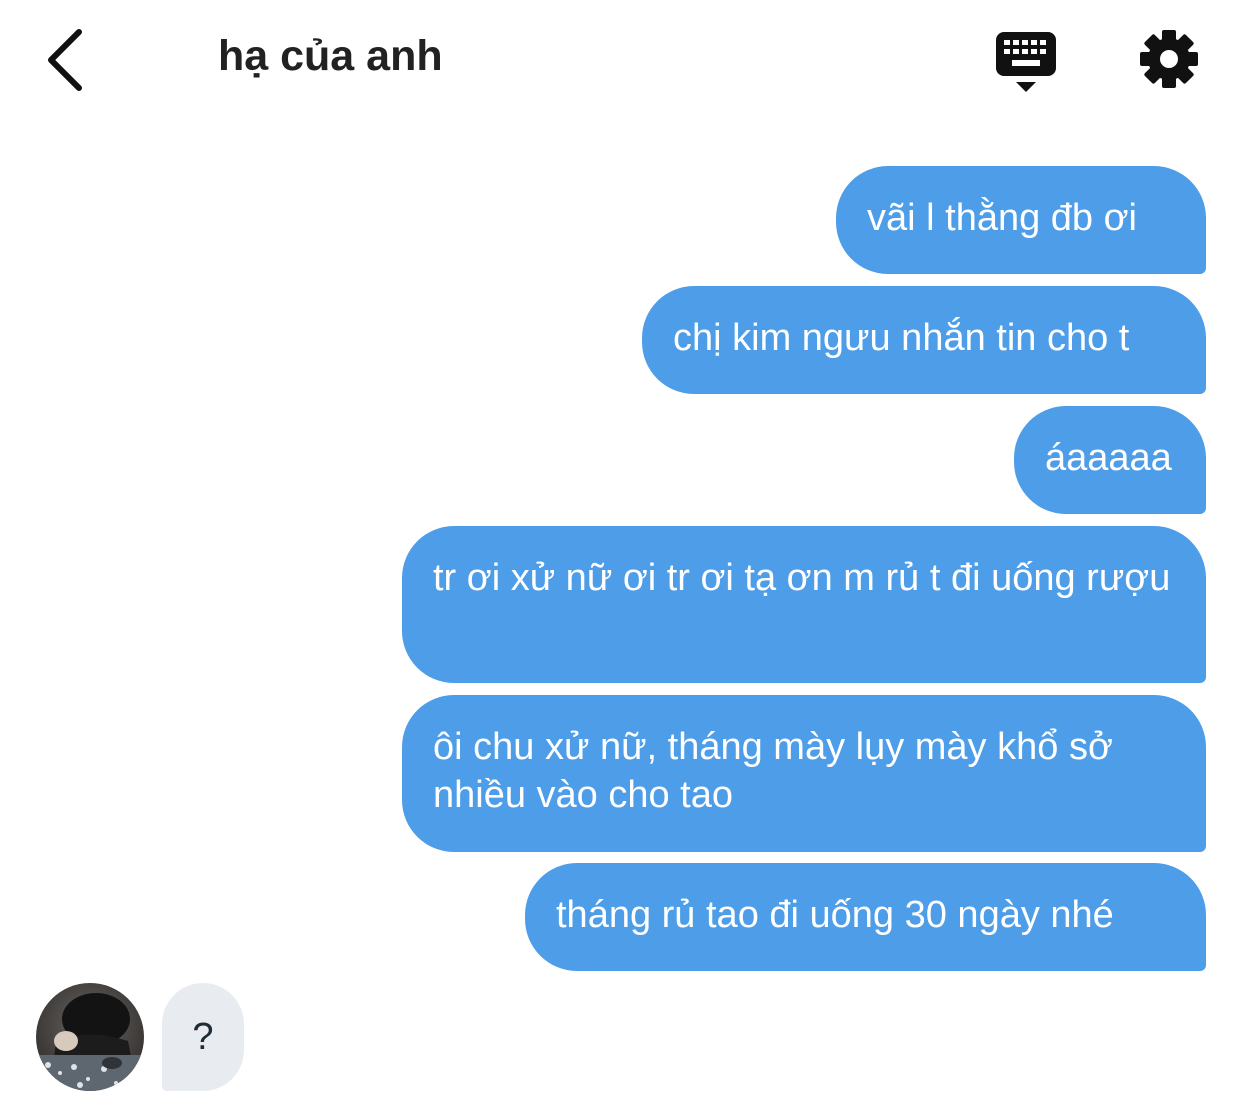 Image resolution: width=1242 pixels, height=1119 pixels. I want to click on outgoing-message: áaaaaa, so click(1110, 460).